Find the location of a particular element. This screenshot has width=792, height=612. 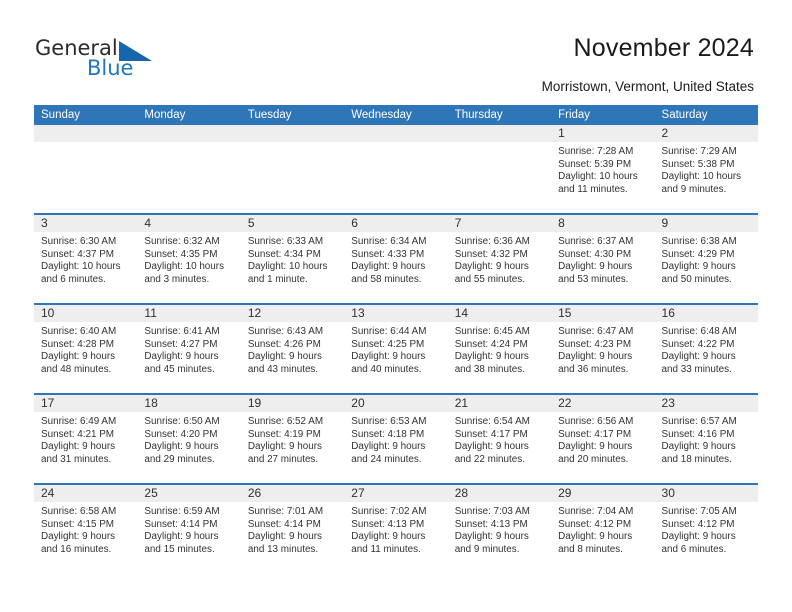

daylight-text: Daylight: 9 hours and 16 minutes. is located at coordinates (78, 543).